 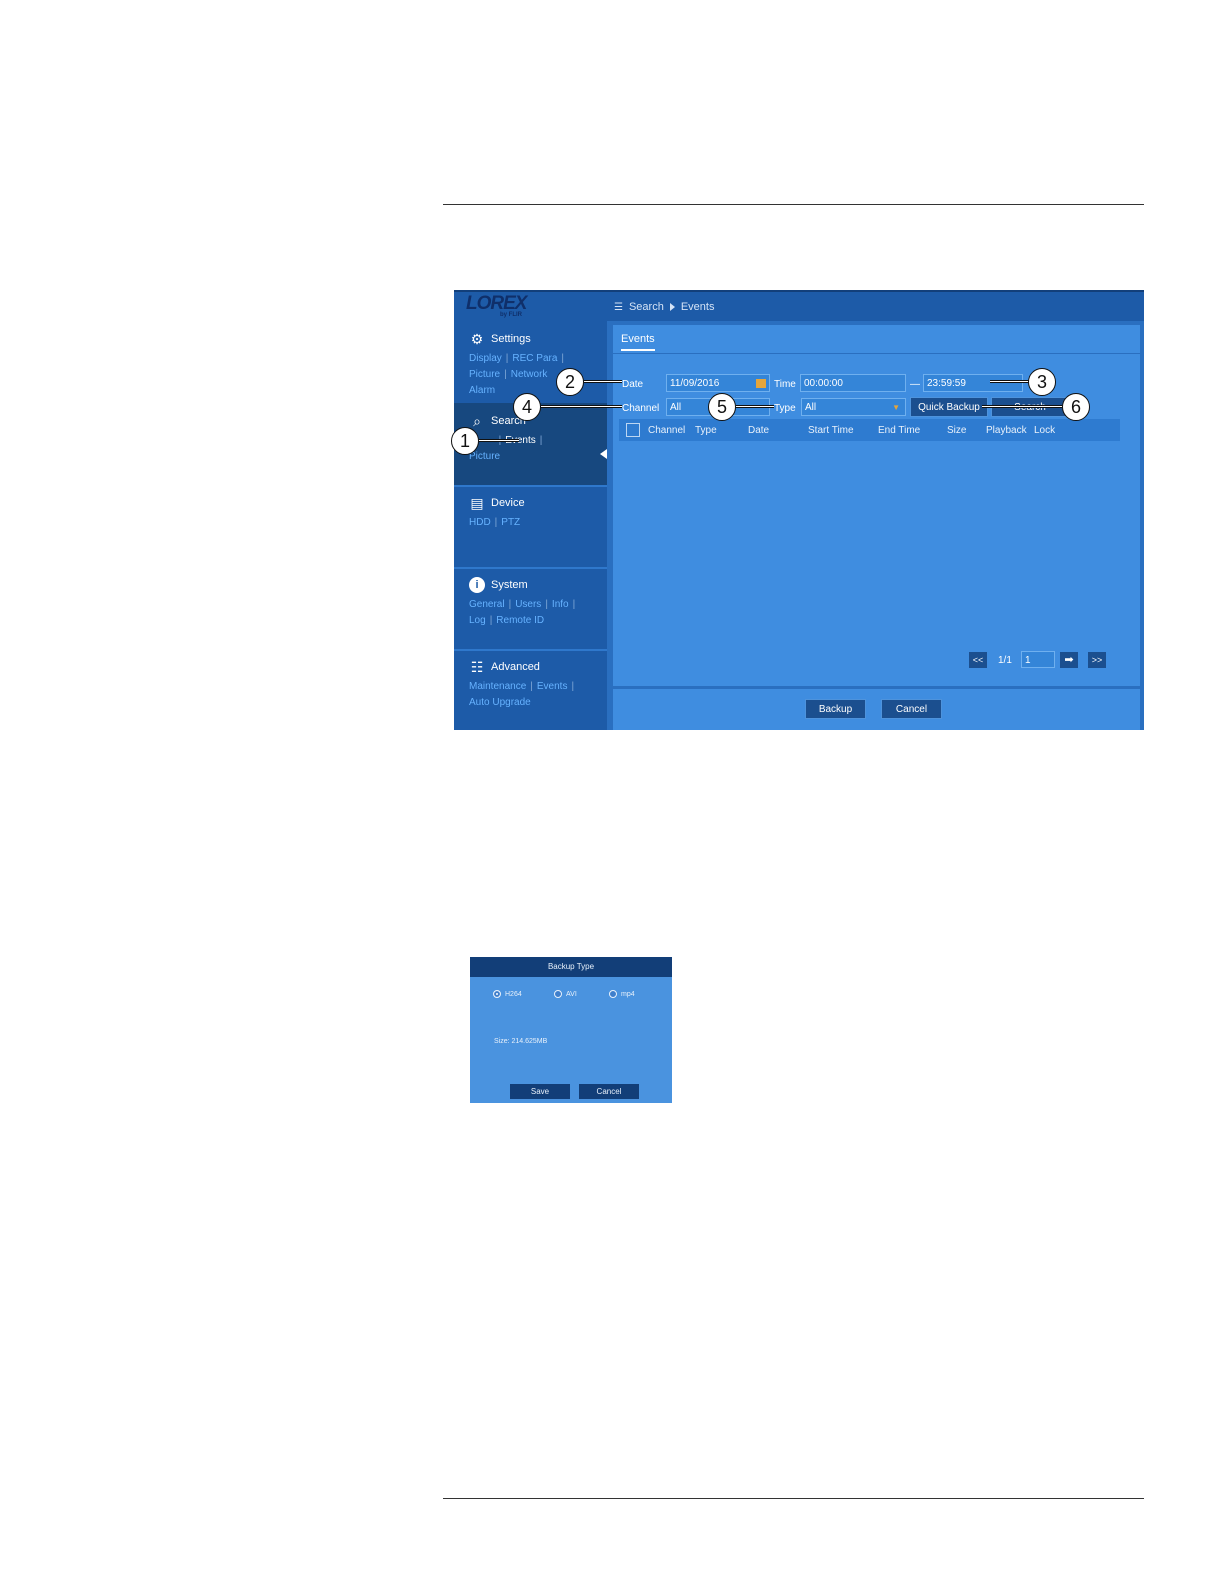 What do you see at coordinates (528, 604) in the screenshot?
I see `link-users: Users` at bounding box center [528, 604].